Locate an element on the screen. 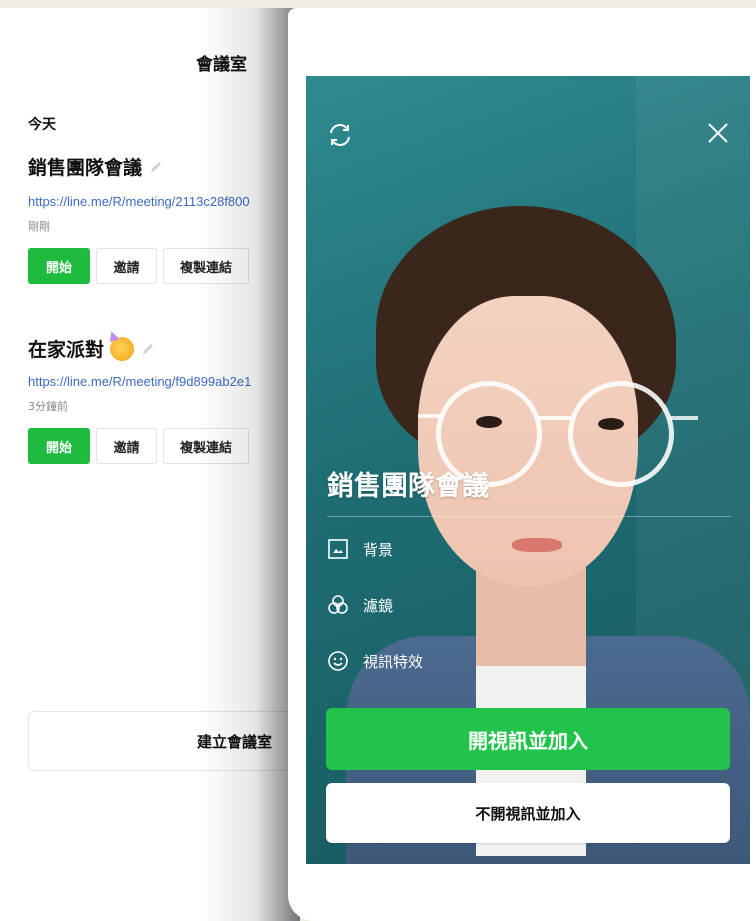  meeting-name: 在家派對 is located at coordinates (66, 350).